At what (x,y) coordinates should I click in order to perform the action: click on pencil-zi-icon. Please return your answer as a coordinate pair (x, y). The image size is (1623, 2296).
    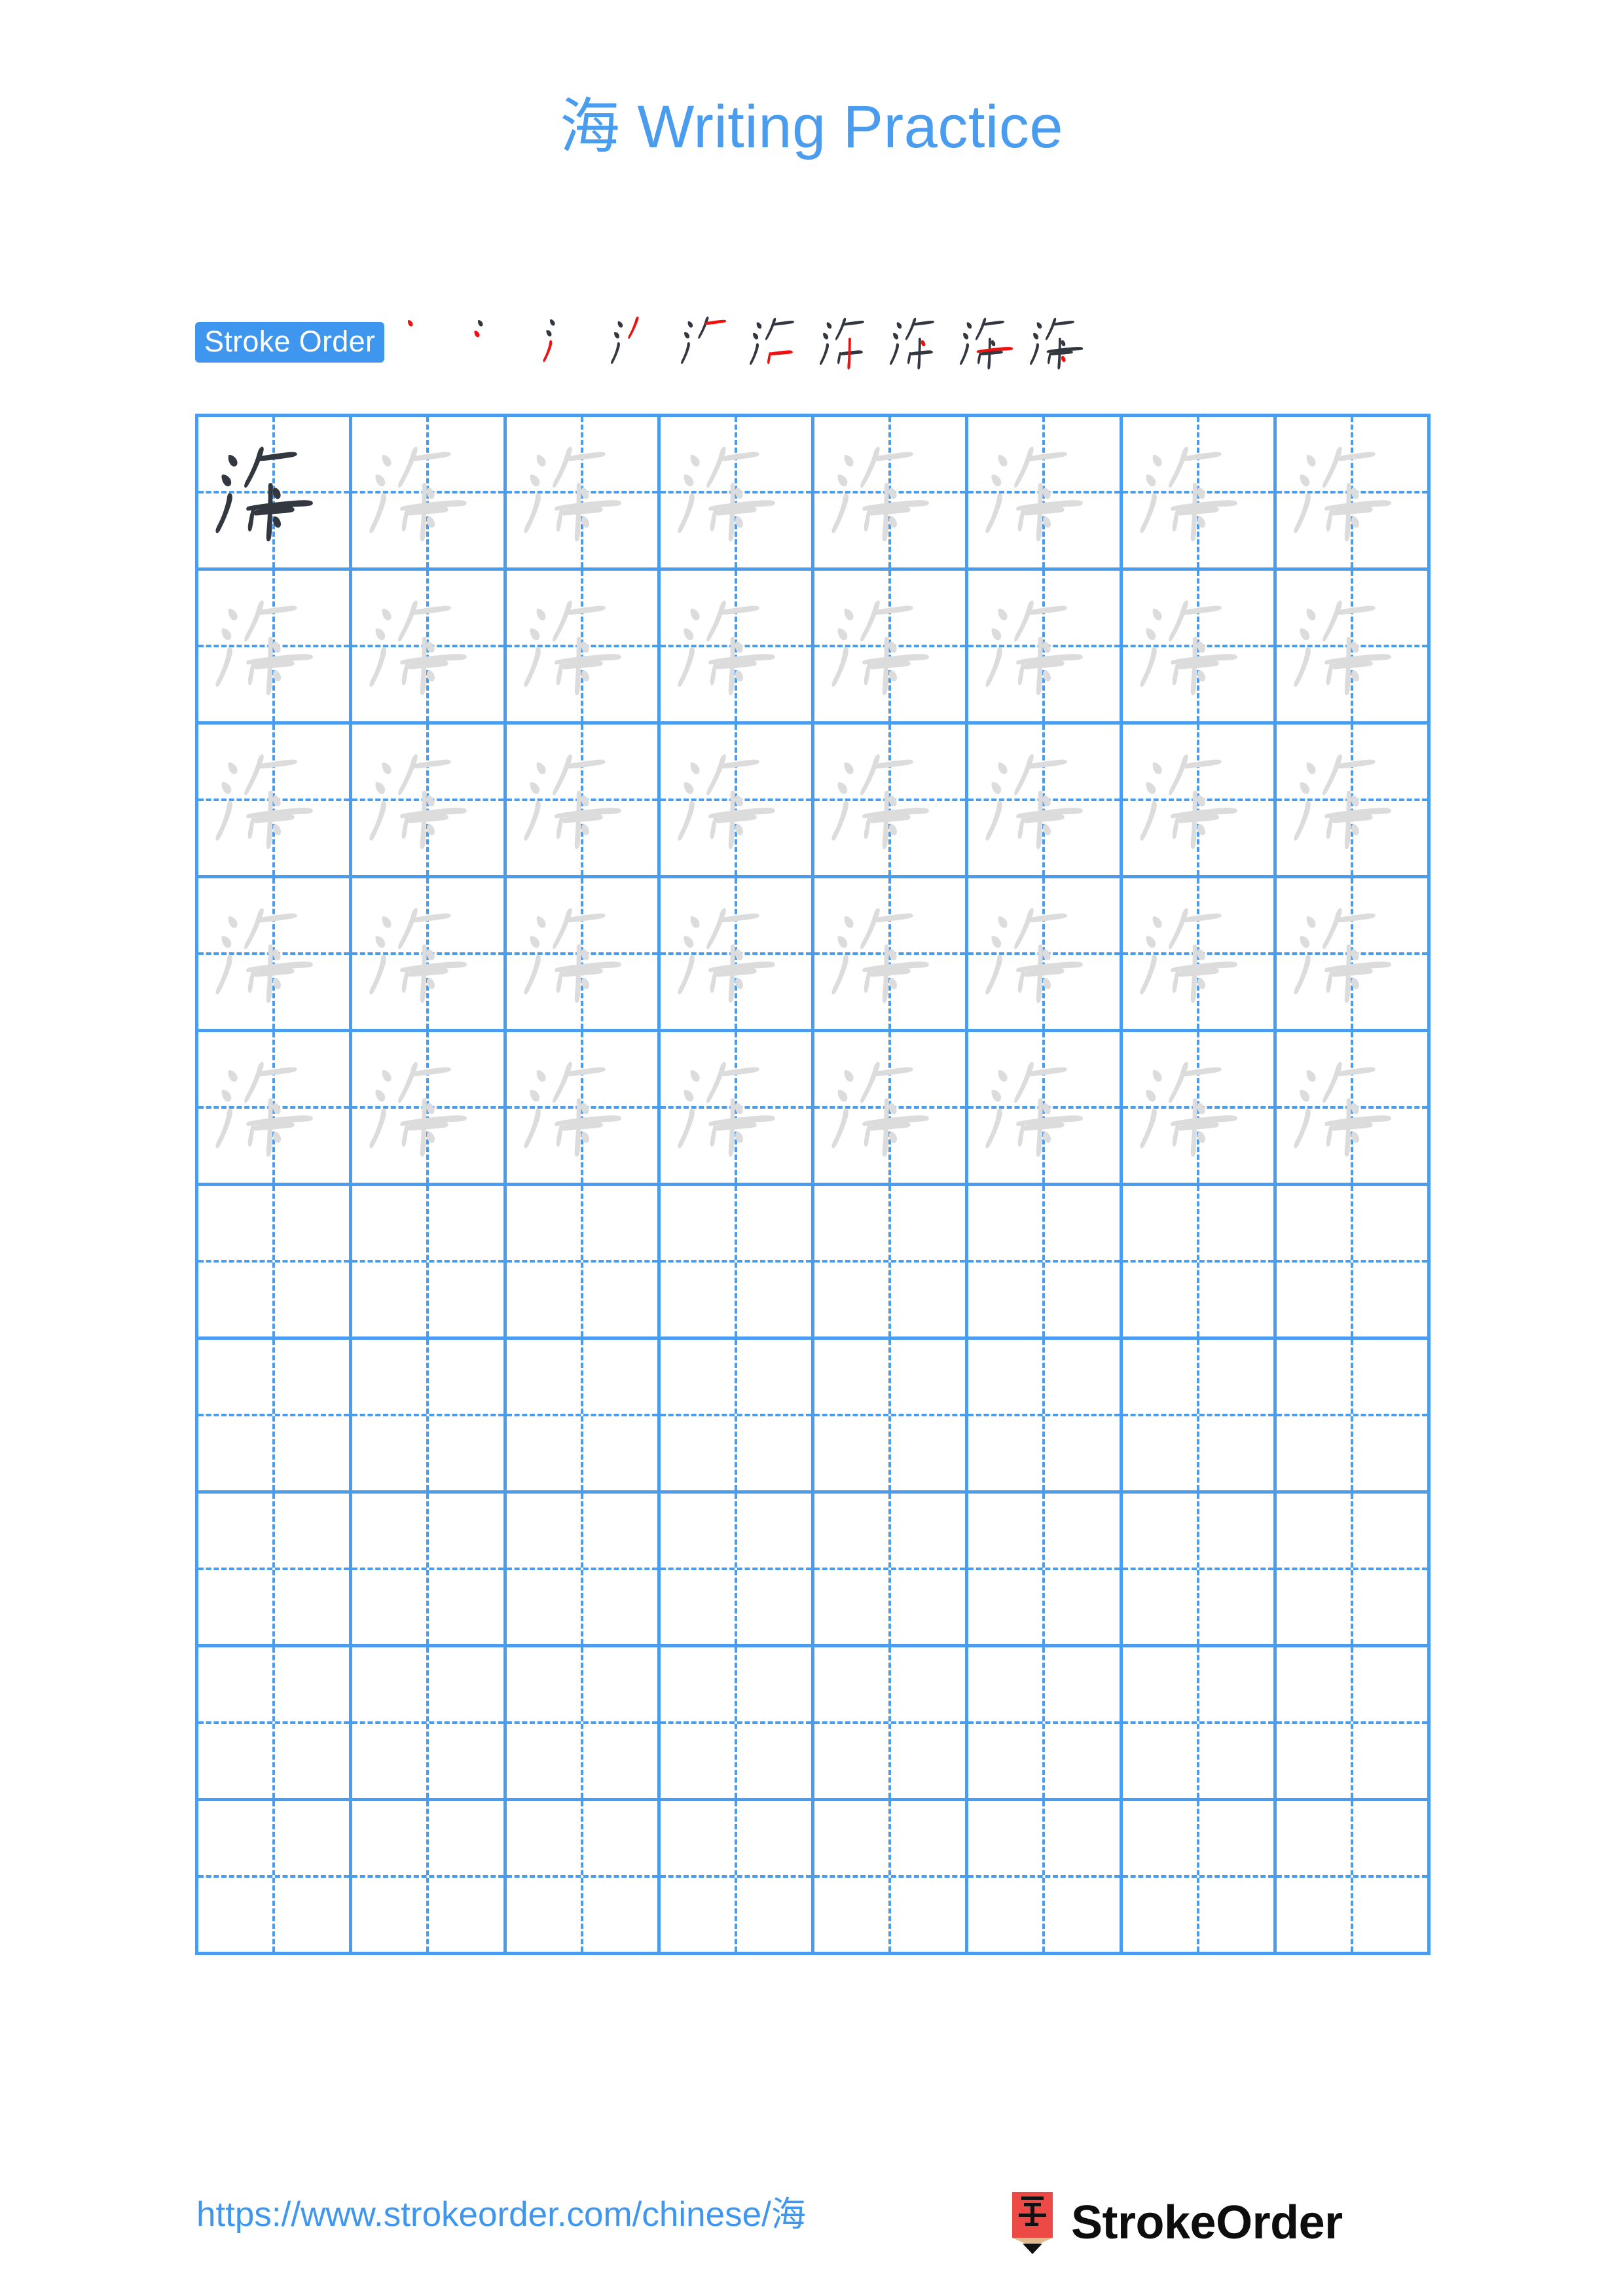
    Looking at the image, I should click on (1032, 2222).